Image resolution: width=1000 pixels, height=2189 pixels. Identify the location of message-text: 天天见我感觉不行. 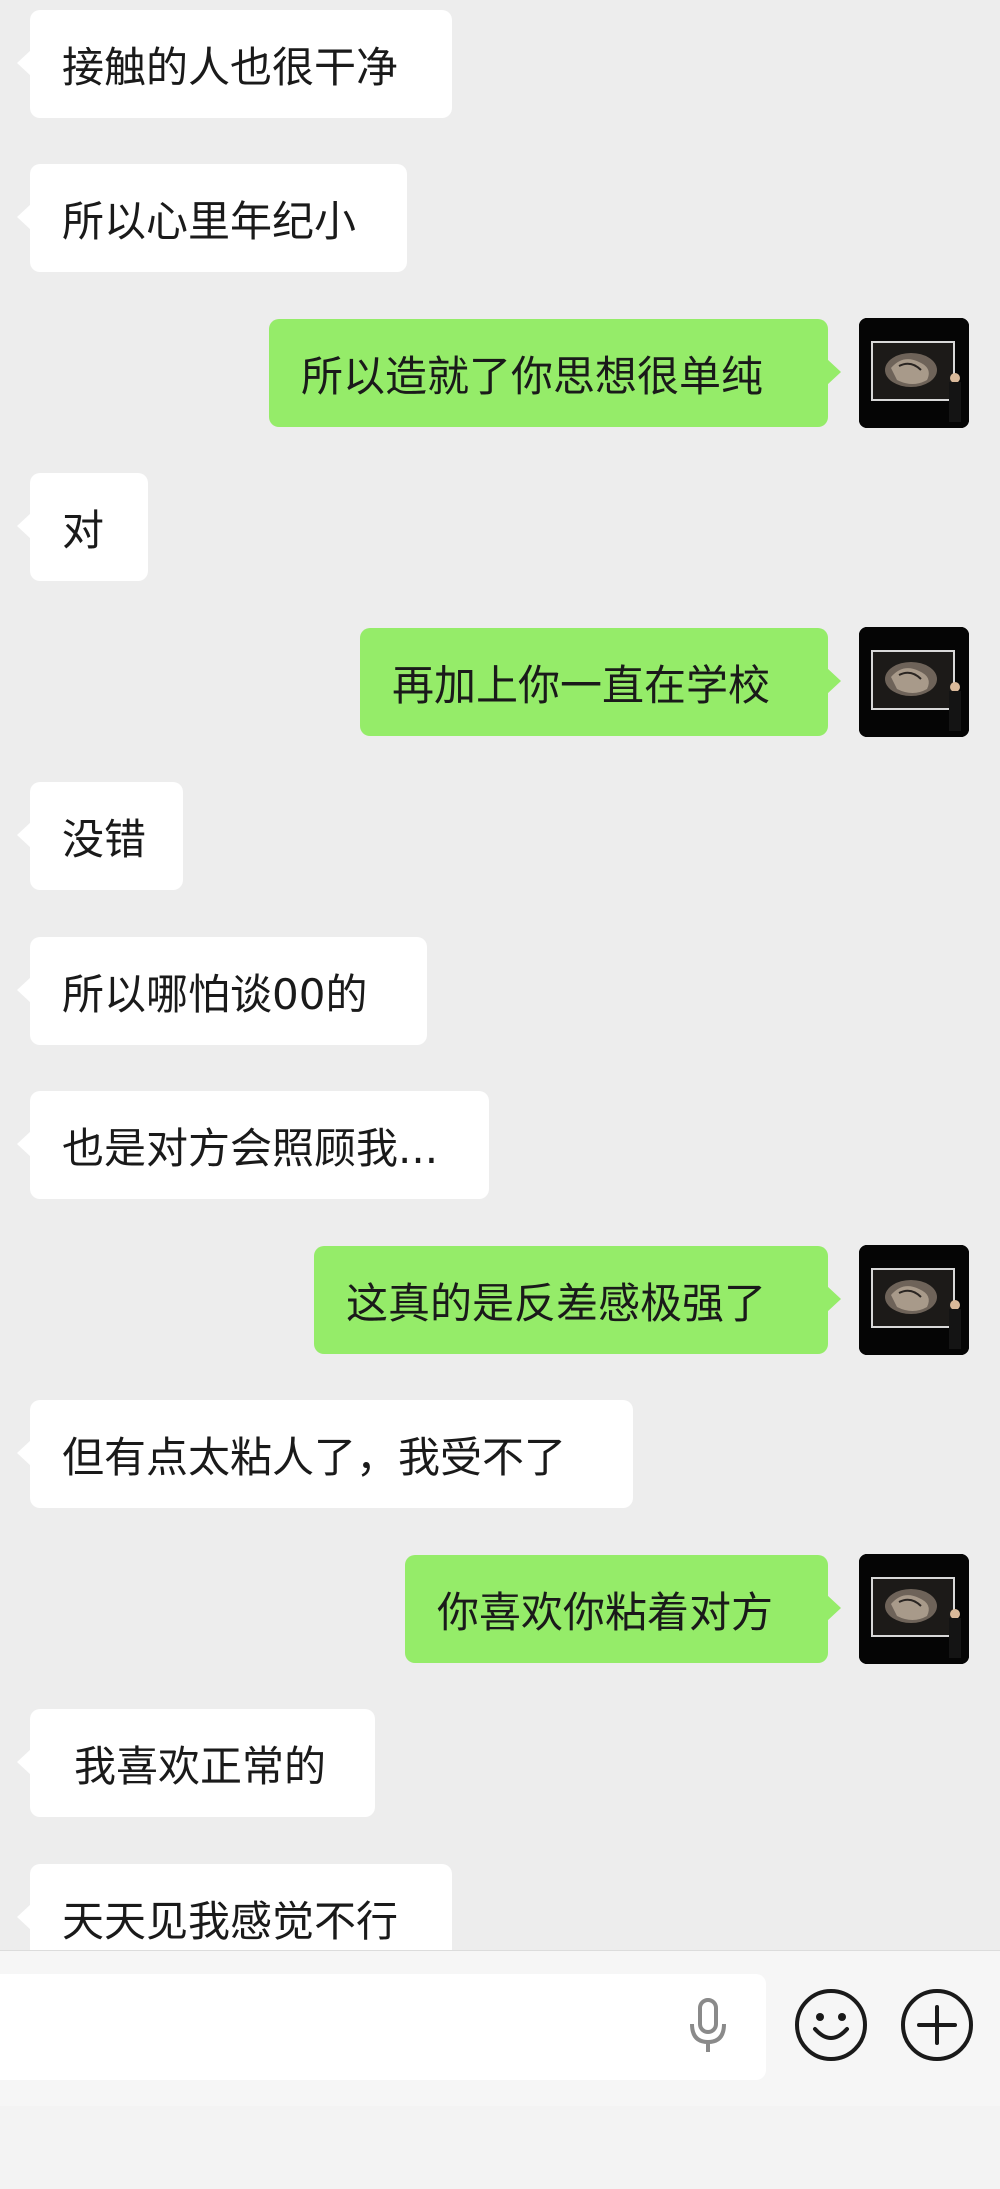
(230, 1921).